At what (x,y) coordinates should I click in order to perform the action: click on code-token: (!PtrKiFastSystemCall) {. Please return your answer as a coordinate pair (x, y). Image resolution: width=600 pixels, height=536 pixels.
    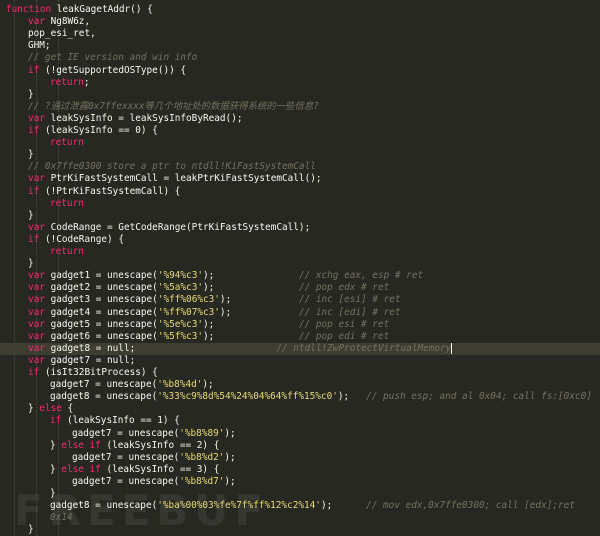
    Looking at the image, I should click on (110, 191).